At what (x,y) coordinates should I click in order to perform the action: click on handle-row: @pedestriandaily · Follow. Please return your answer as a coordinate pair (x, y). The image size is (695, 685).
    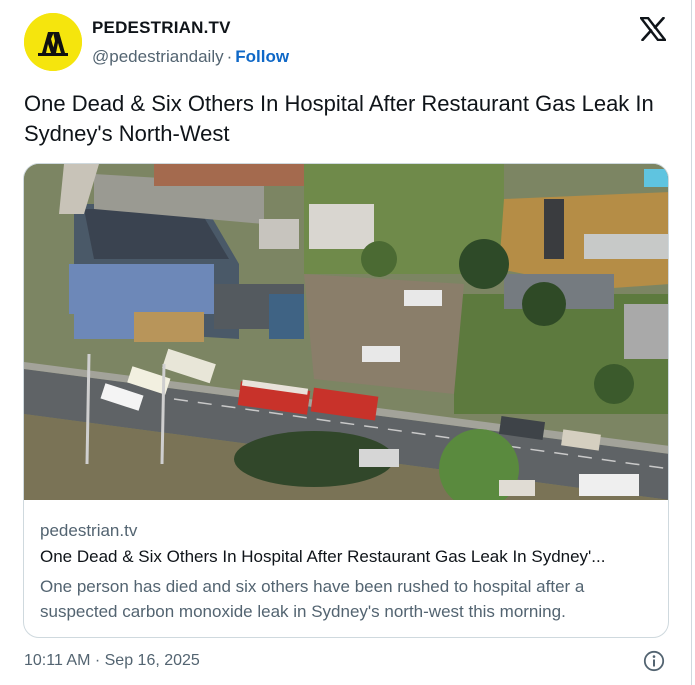
    Looking at the image, I should click on (190, 57).